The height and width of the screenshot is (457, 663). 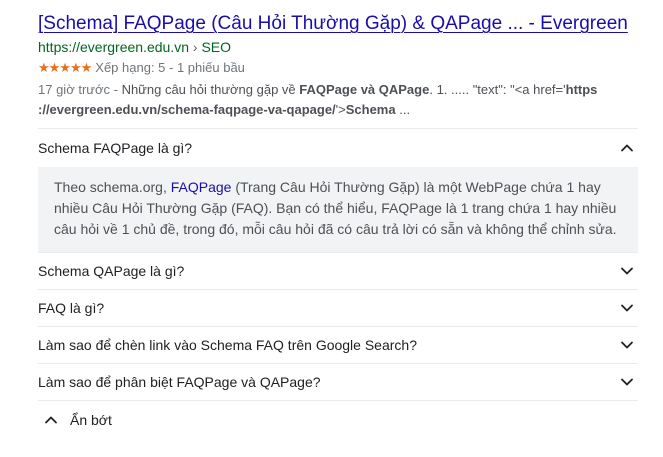 I want to click on answer-text-pre: Theo schema.org,, so click(x=112, y=187).